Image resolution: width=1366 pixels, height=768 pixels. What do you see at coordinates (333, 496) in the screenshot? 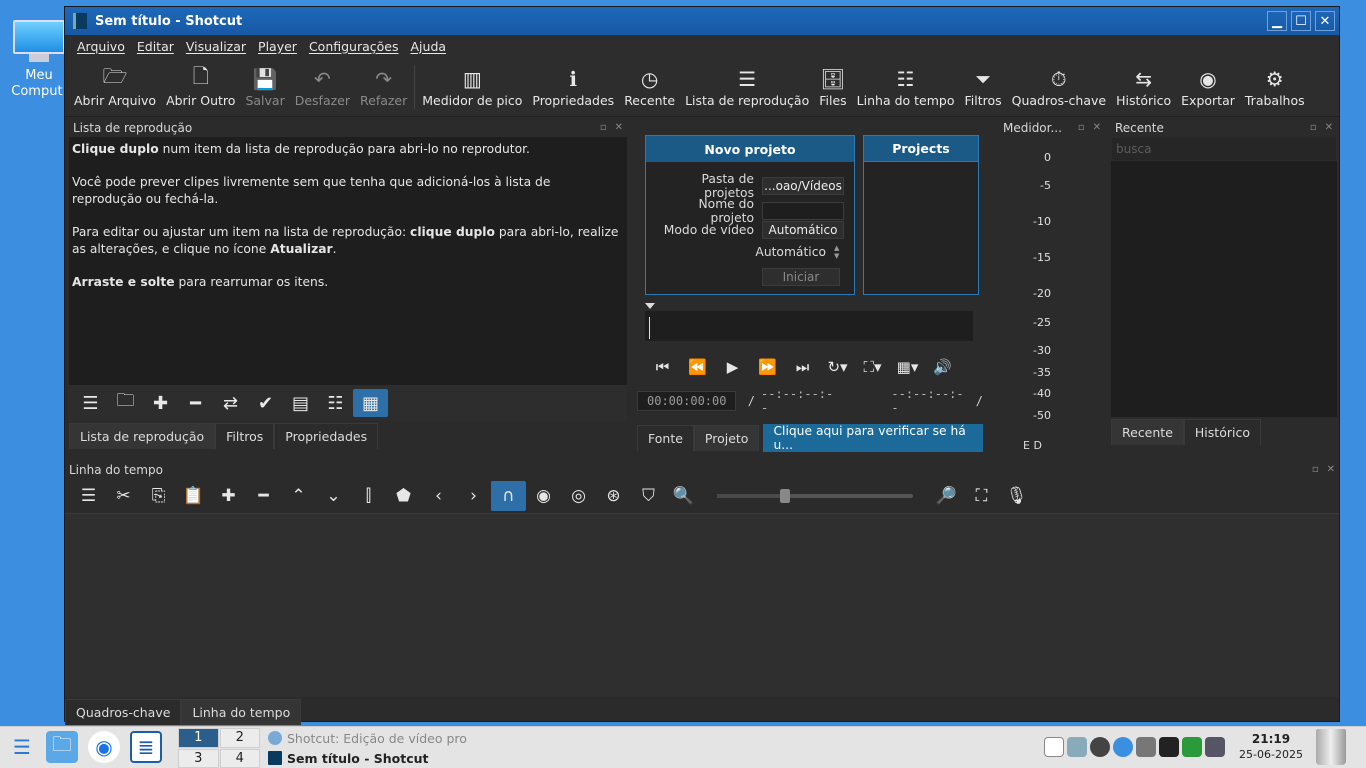
I see `overwrite-icon: ⌄` at bounding box center [333, 496].